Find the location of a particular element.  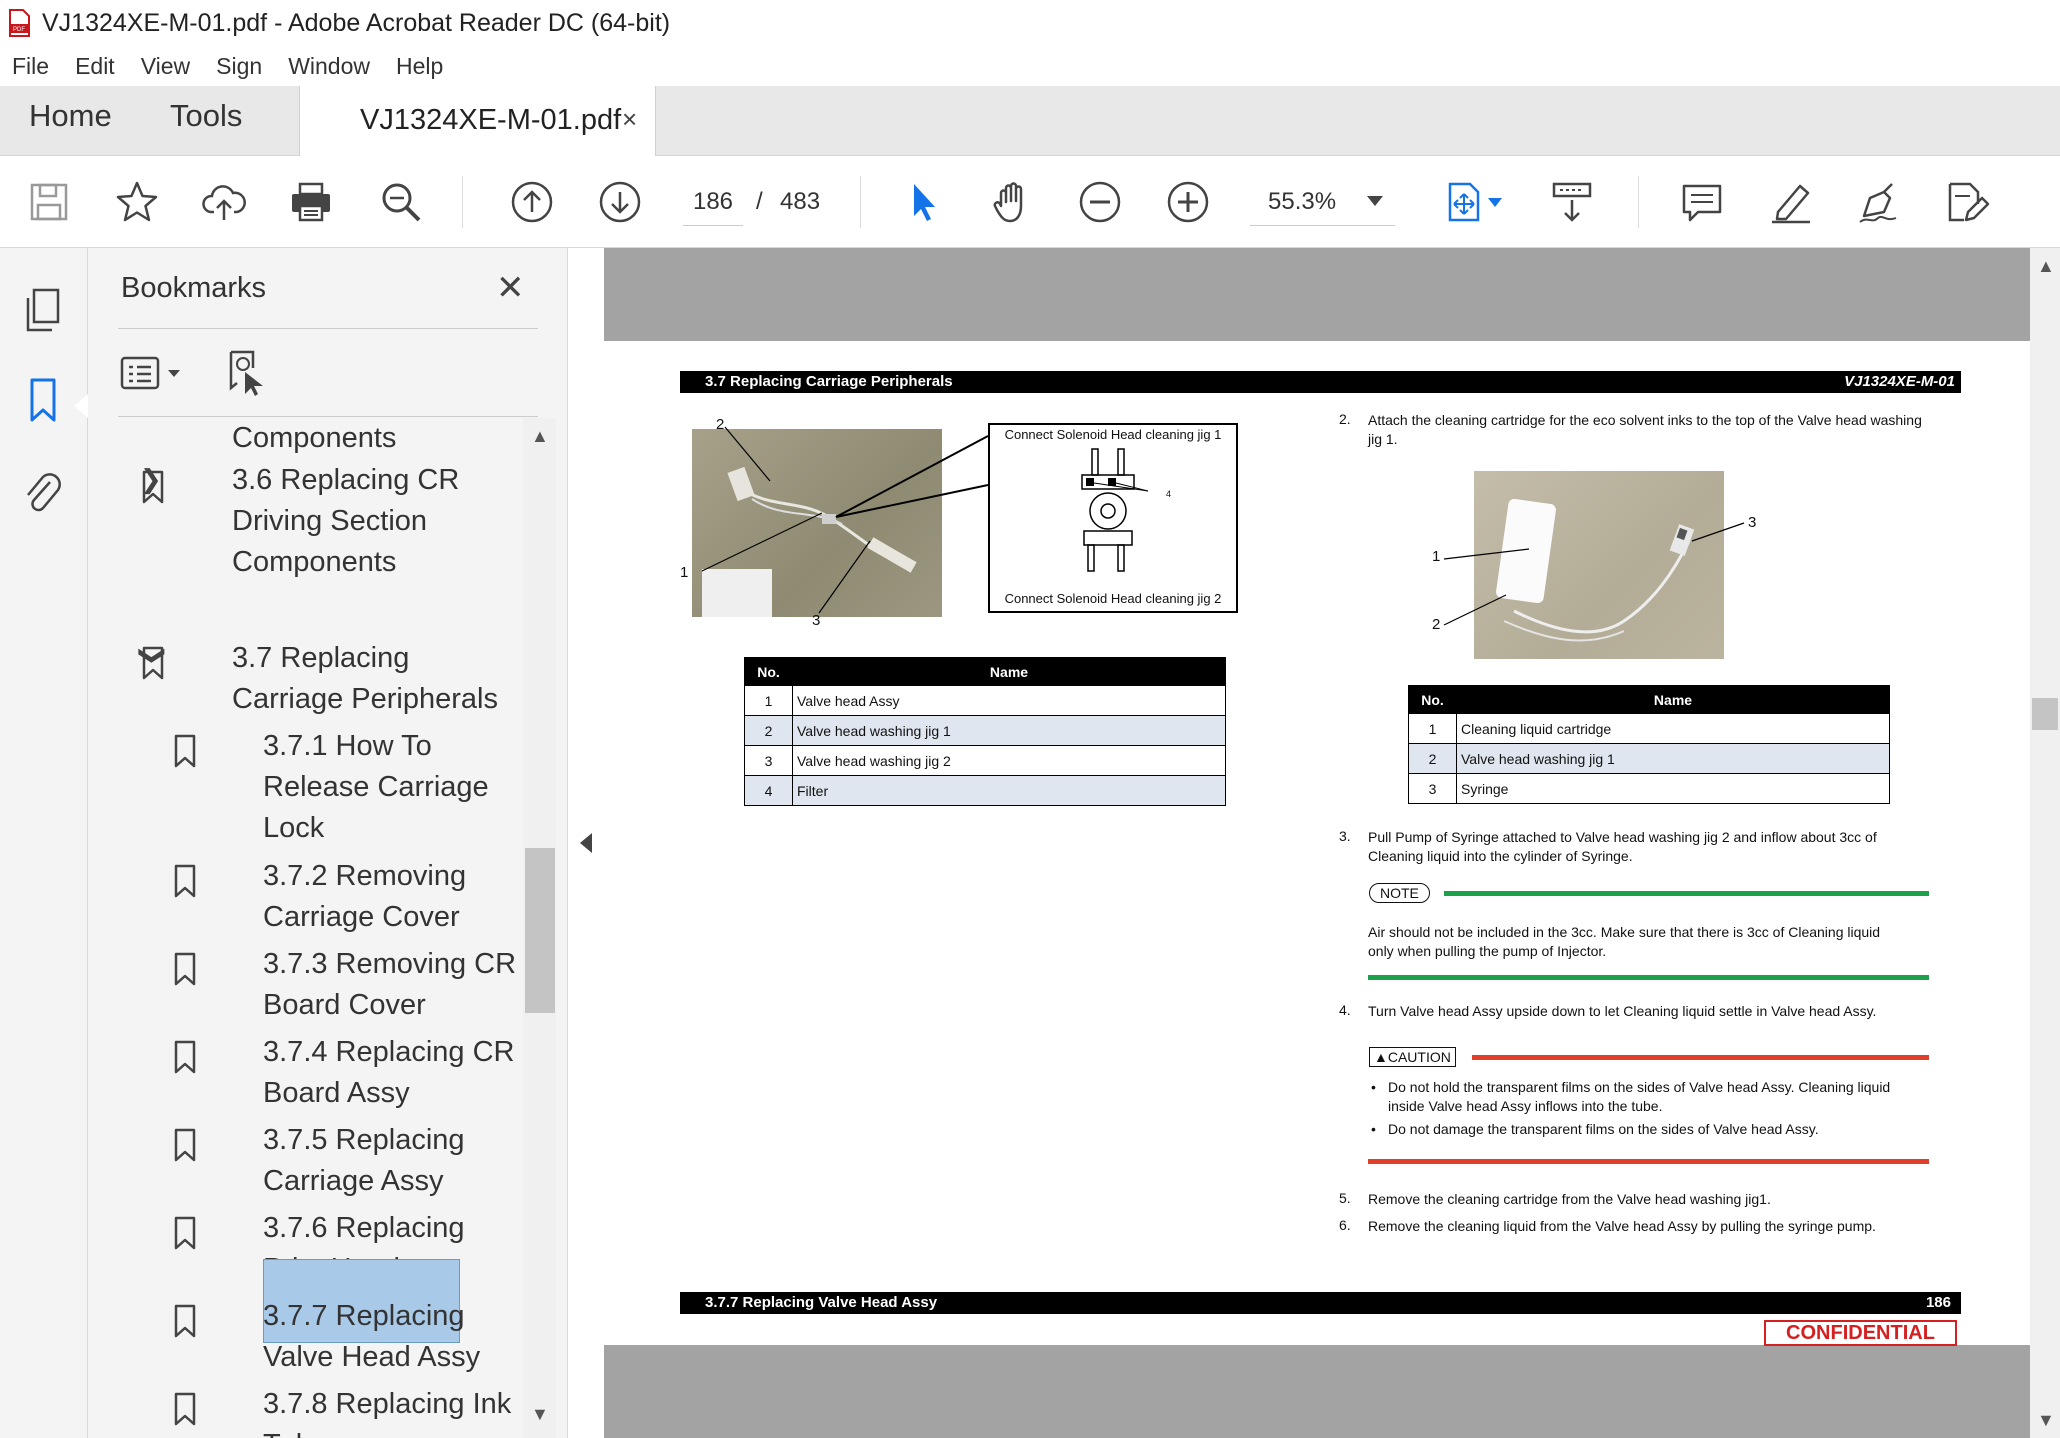

zoom-dropdown: 55.3% is located at coordinates (1322, 202).